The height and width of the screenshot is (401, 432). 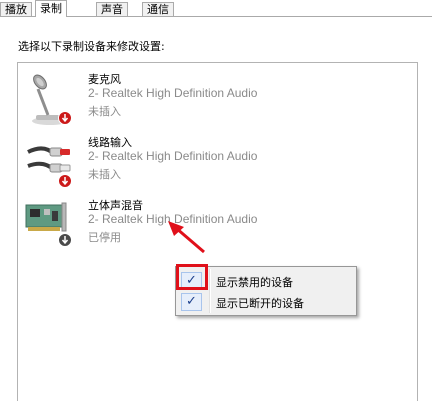 I want to click on device-name: 立体声混音, so click(x=115, y=205).